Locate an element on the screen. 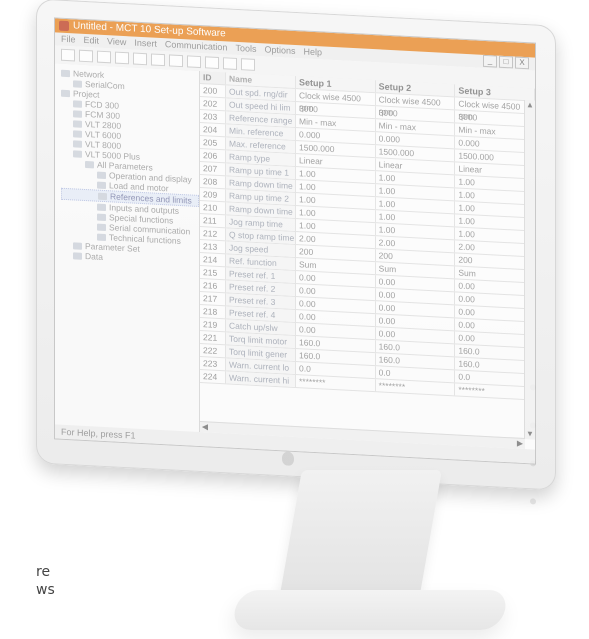  menu-view: View is located at coordinates (116, 42).